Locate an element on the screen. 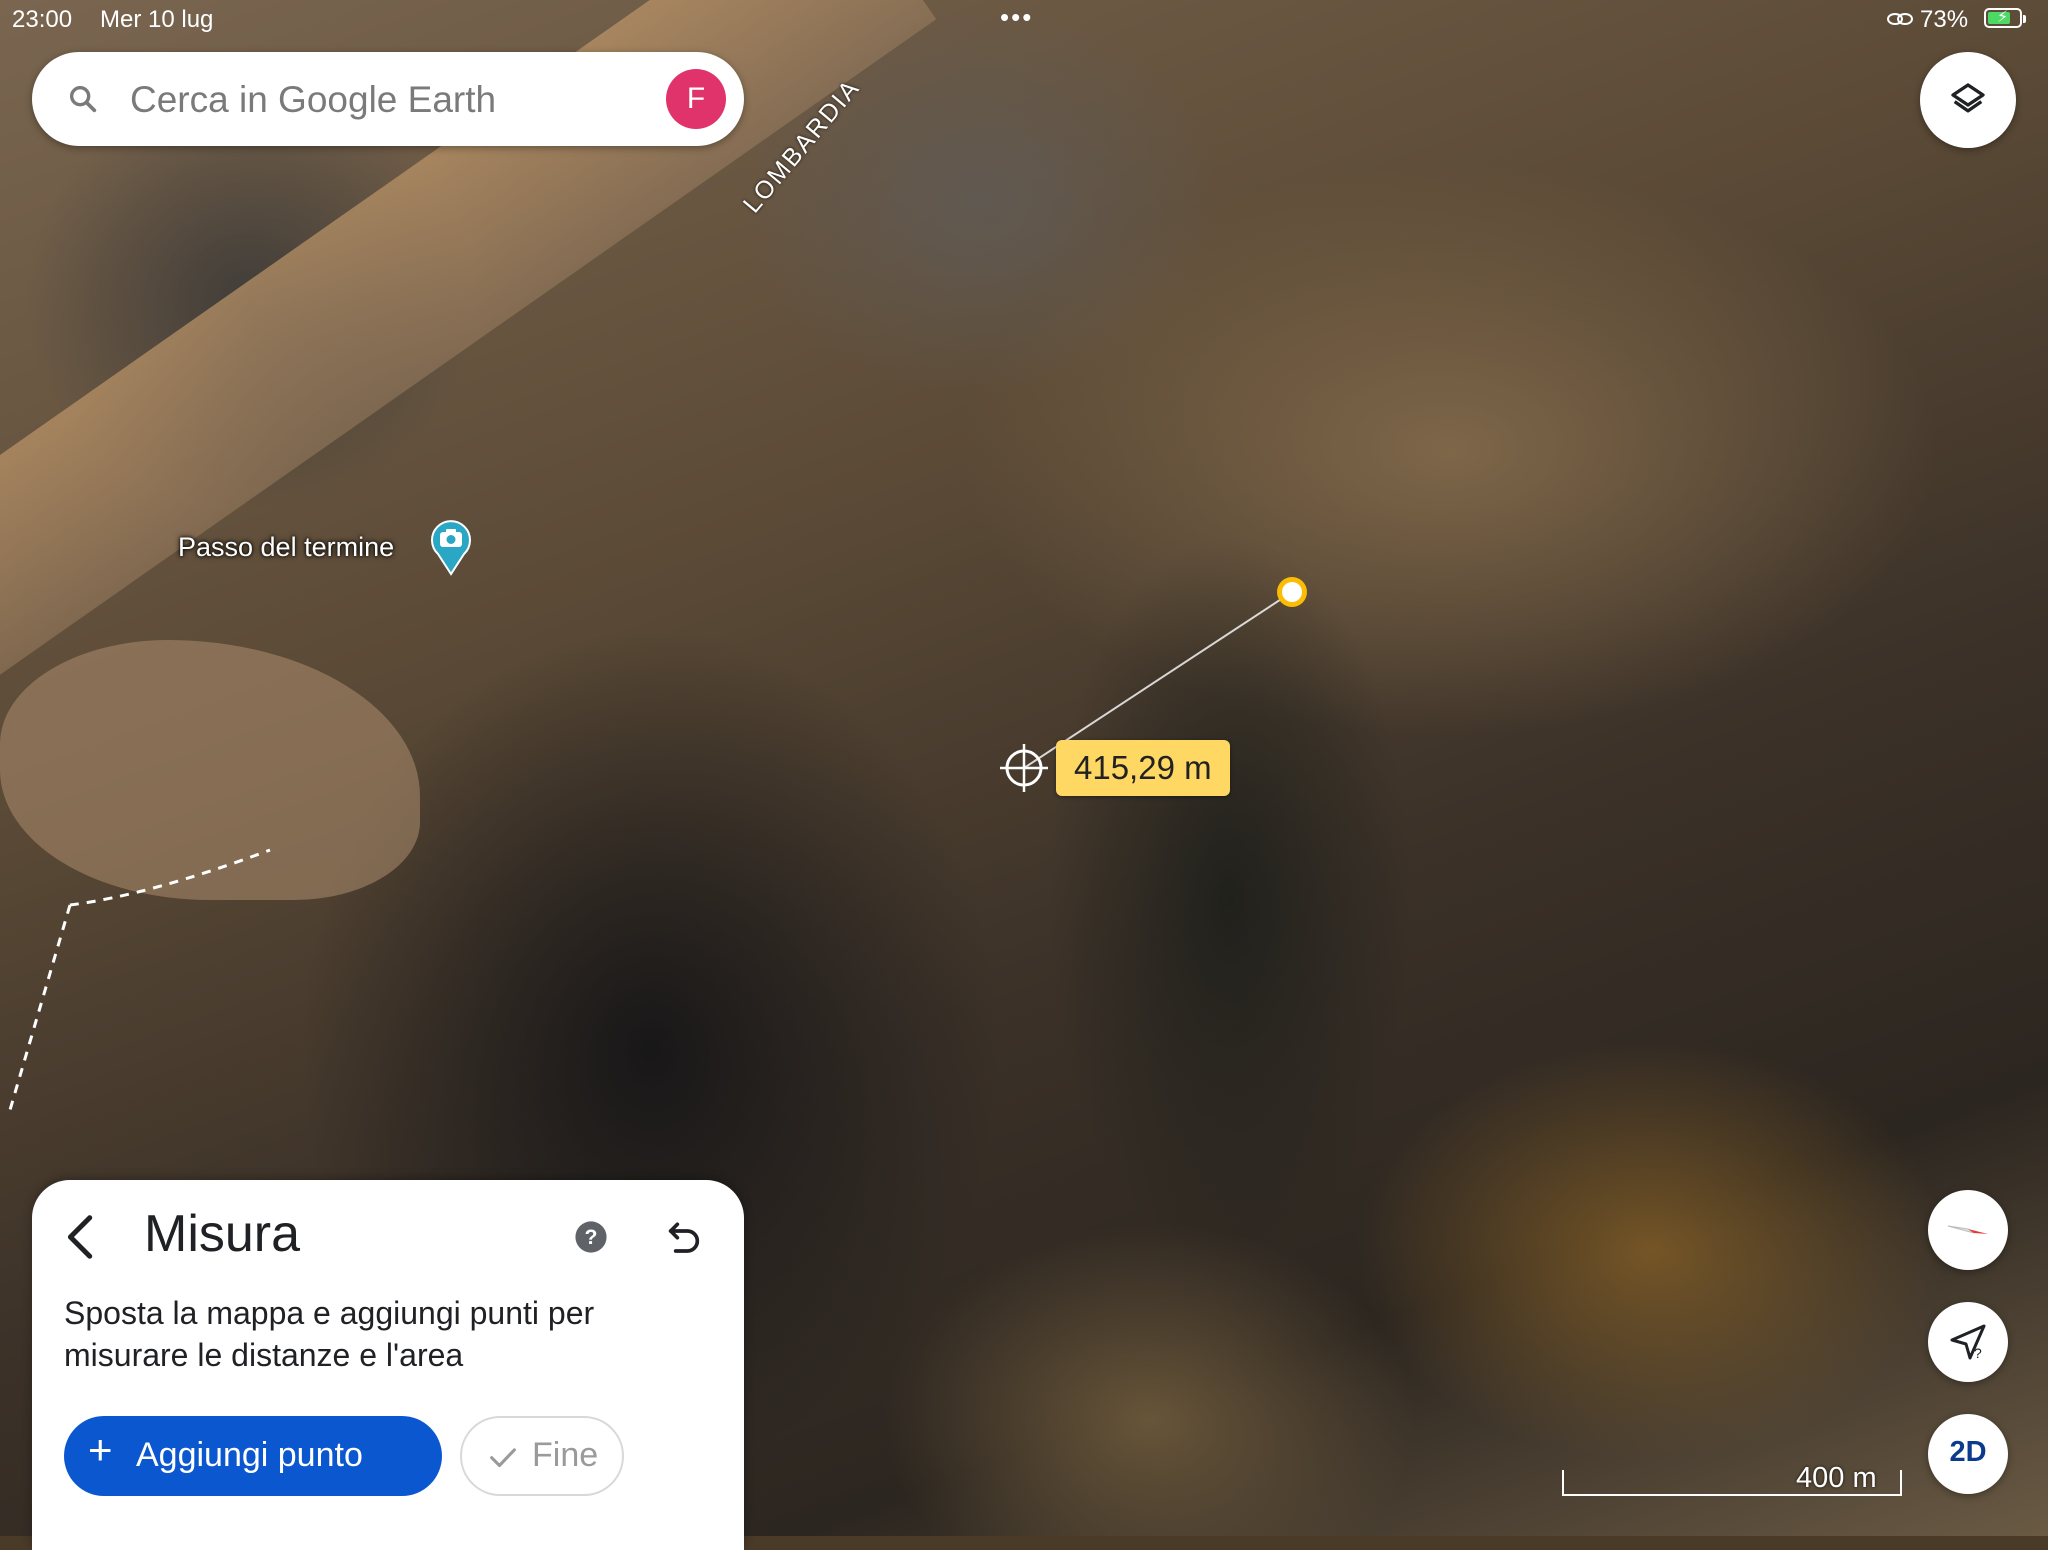 This screenshot has height=1550, width=2048. plus-icon: + is located at coordinates (100, 1449).